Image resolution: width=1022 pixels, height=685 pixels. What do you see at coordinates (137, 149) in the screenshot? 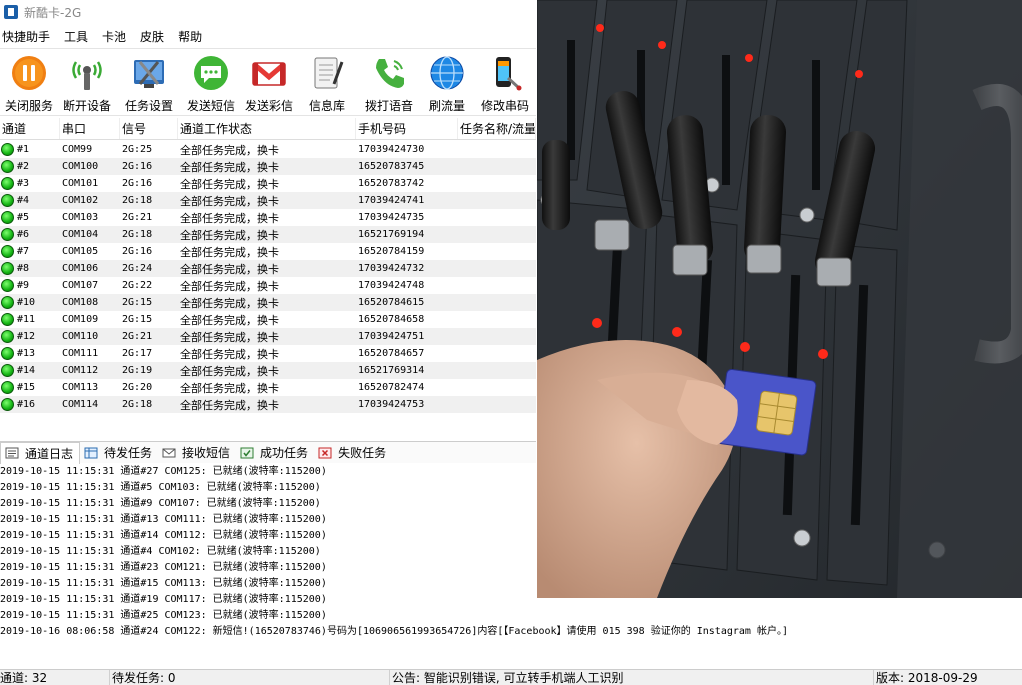
I see `signal-cell: 2G:25` at bounding box center [137, 149].